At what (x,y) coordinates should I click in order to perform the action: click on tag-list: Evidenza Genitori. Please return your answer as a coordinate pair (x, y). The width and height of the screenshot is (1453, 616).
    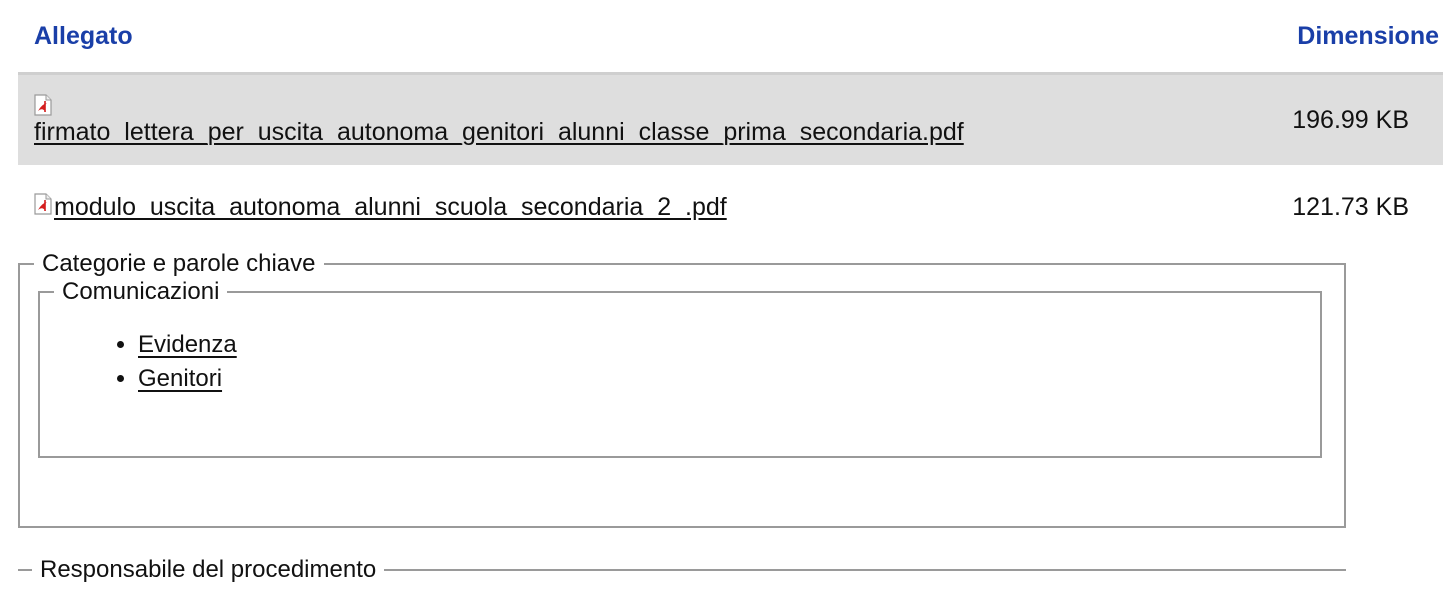
    Looking at the image, I should click on (680, 362).